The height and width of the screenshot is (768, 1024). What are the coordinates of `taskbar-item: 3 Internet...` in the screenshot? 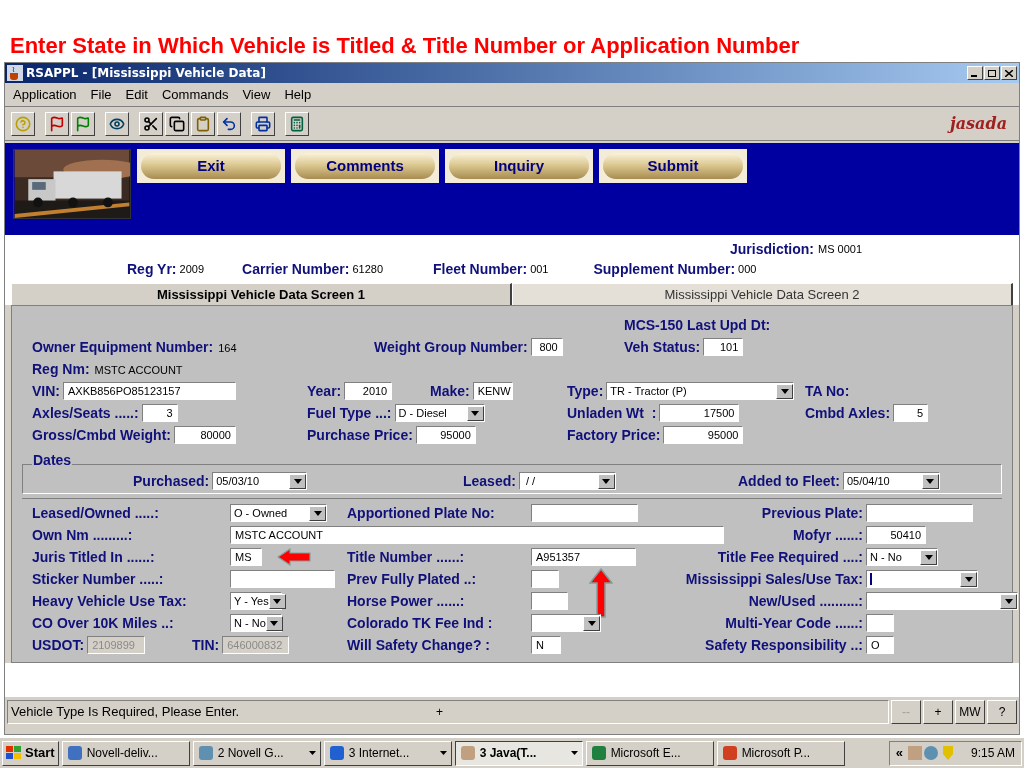 It's located at (387, 753).